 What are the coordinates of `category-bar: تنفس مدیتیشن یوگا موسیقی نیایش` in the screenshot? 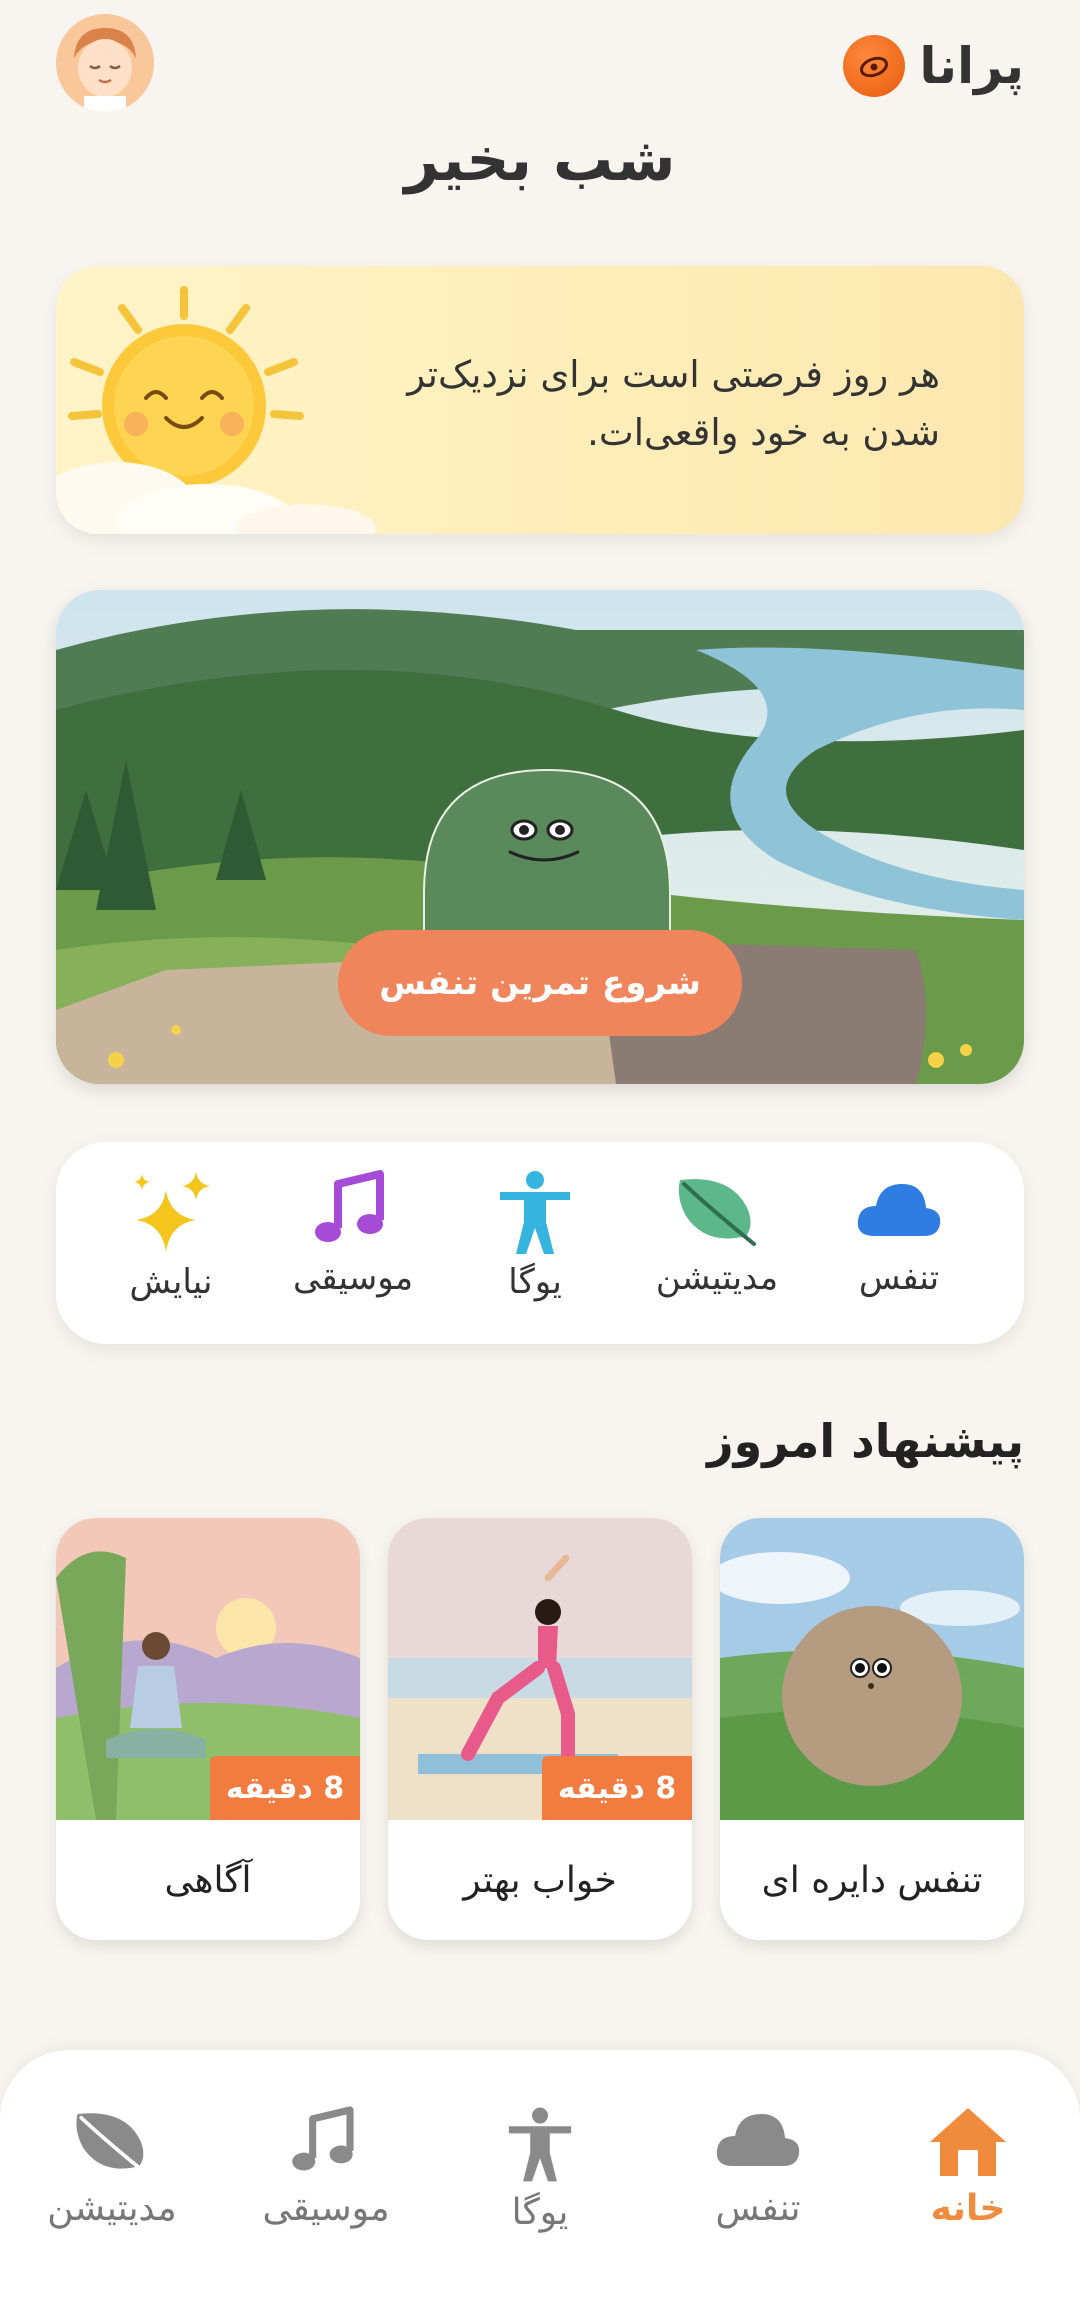 It's located at (540, 1243).